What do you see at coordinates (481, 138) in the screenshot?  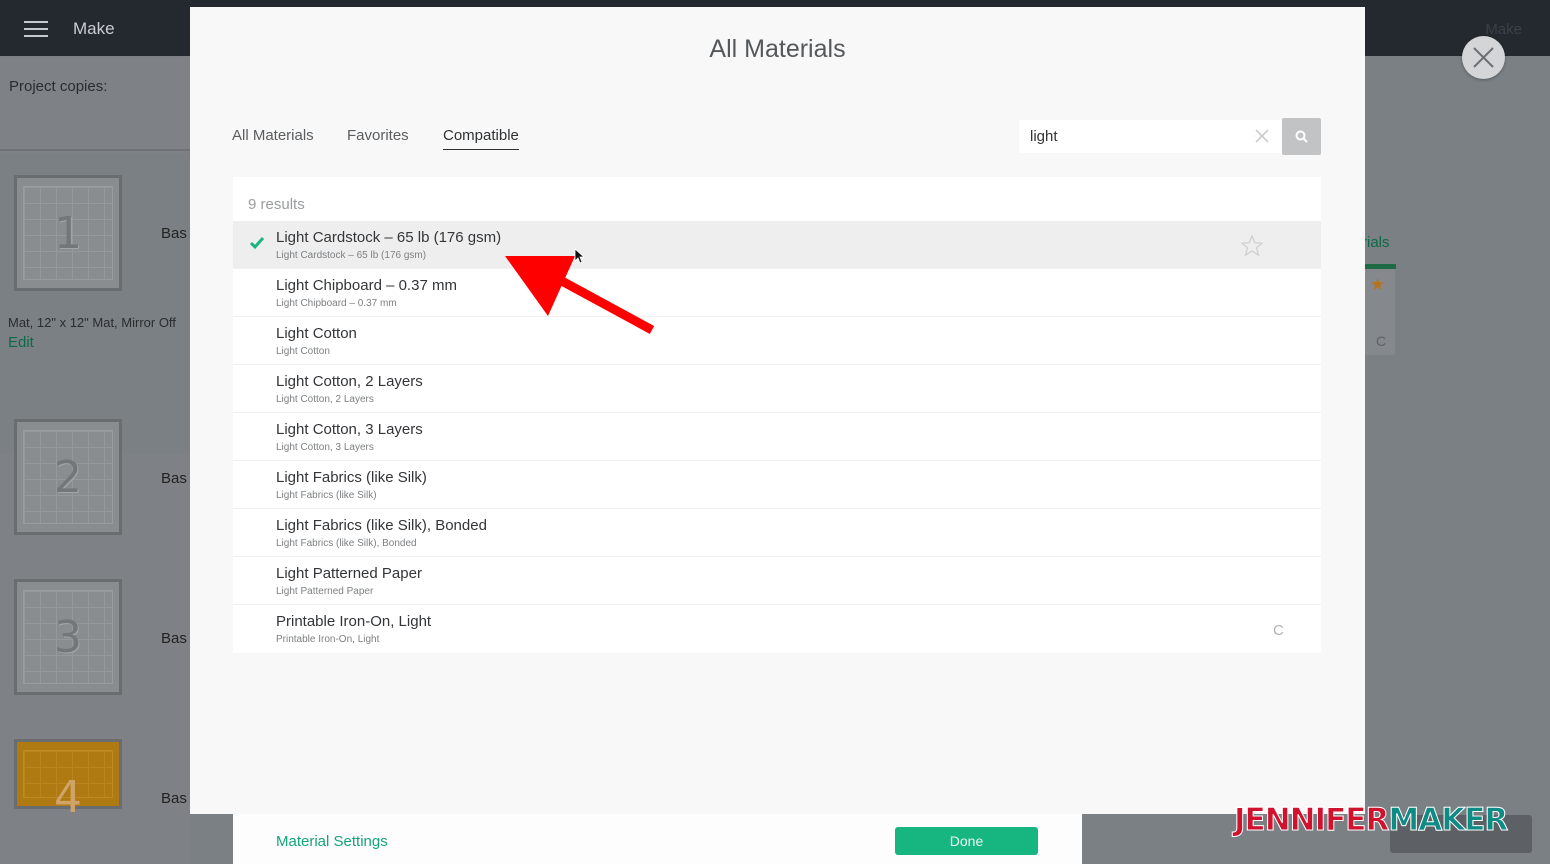 I see `tab-compatible: Compatible` at bounding box center [481, 138].